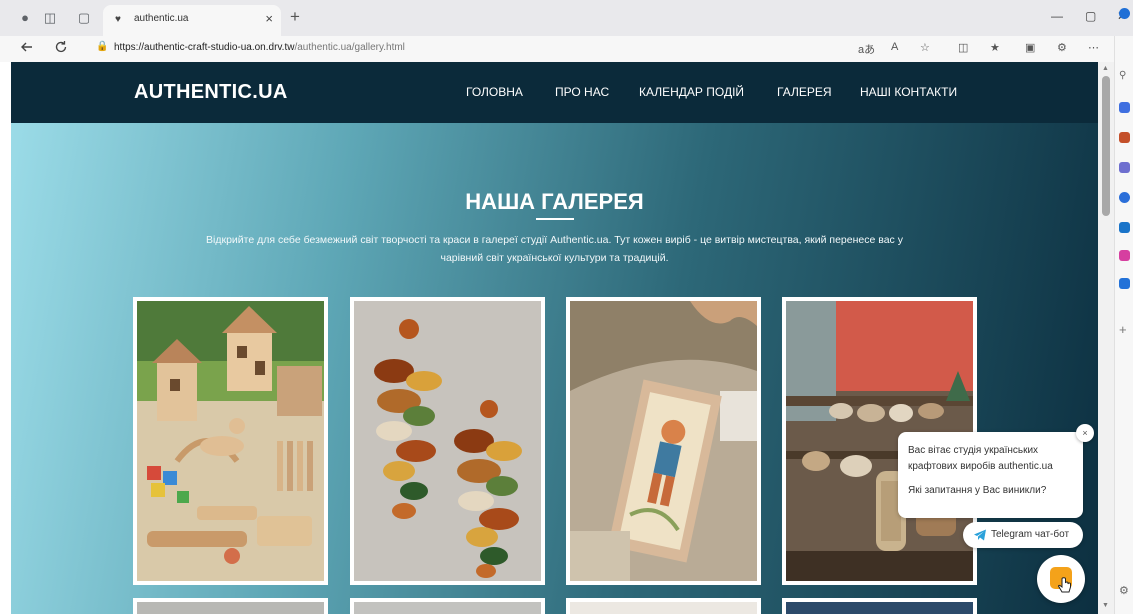 This screenshot has height=614, width=1133. What do you see at coordinates (866, 49) in the screenshot?
I see `translate-icon: aあ` at bounding box center [866, 49].